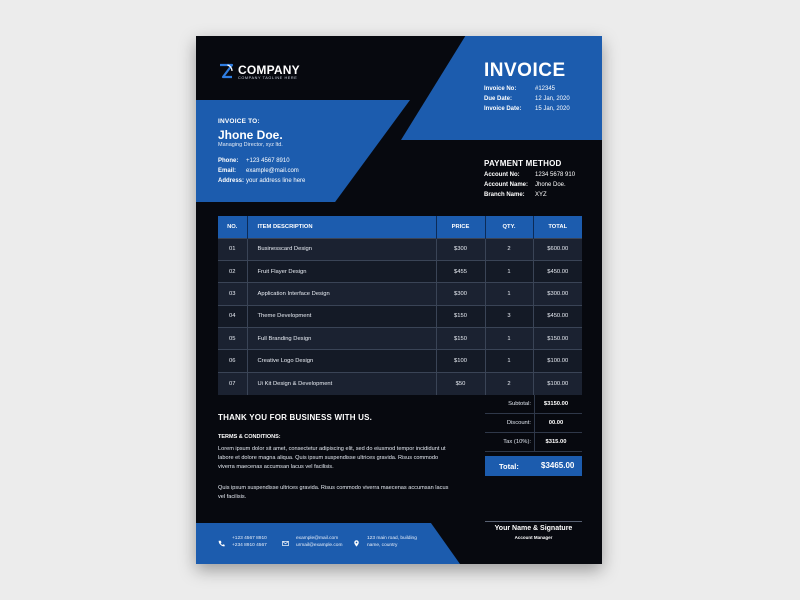 Image resolution: width=800 pixels, height=600 pixels. What do you see at coordinates (227, 171) in the screenshot?
I see `field-label: Email:` at bounding box center [227, 171].